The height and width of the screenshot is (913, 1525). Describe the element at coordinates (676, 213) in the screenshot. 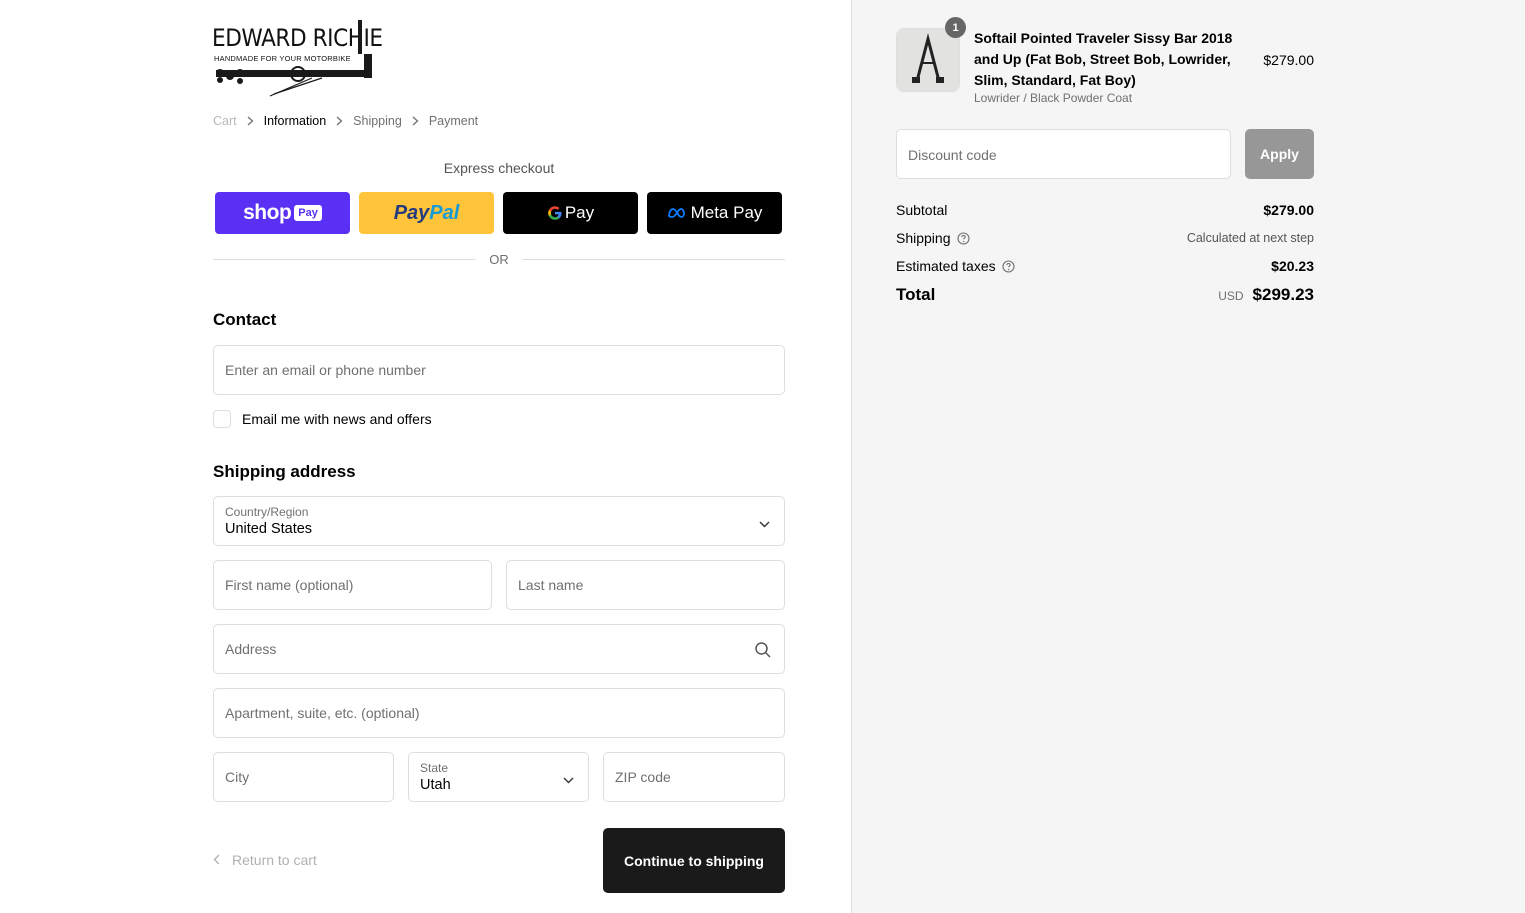

I see `meta-logo-icon` at that location.